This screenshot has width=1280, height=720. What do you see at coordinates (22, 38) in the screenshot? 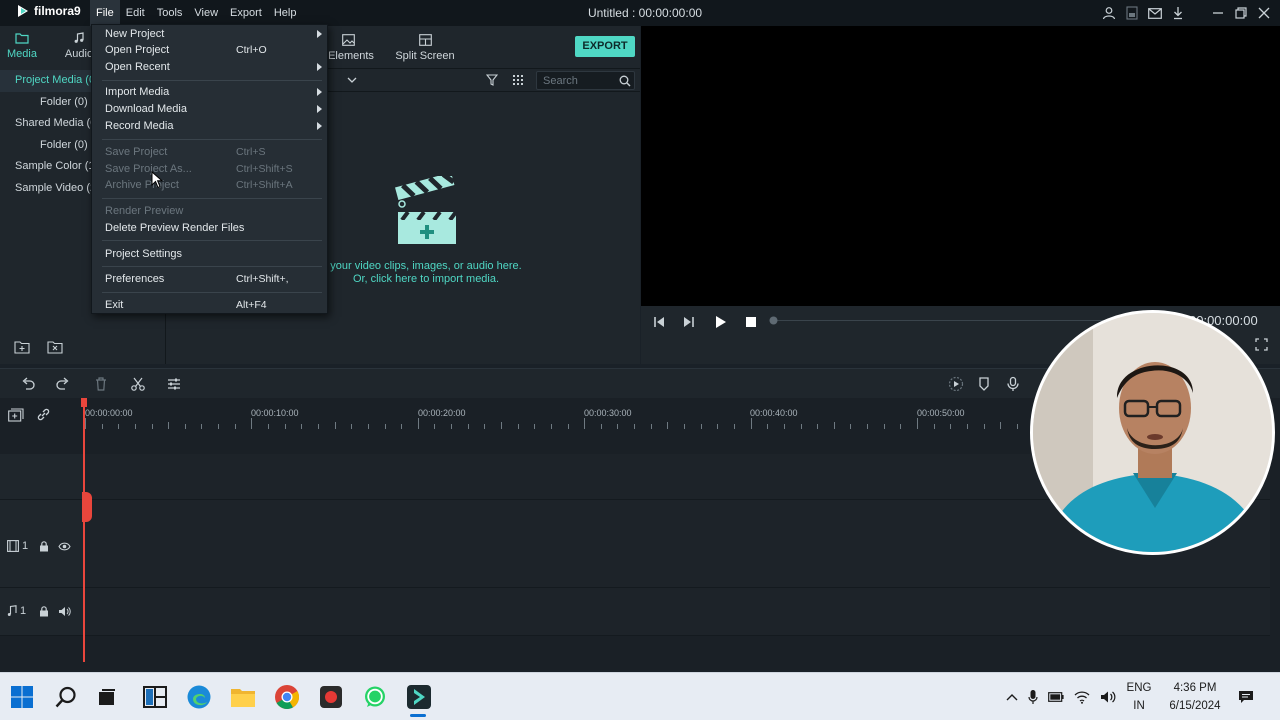
I see `folder-icon` at bounding box center [22, 38].